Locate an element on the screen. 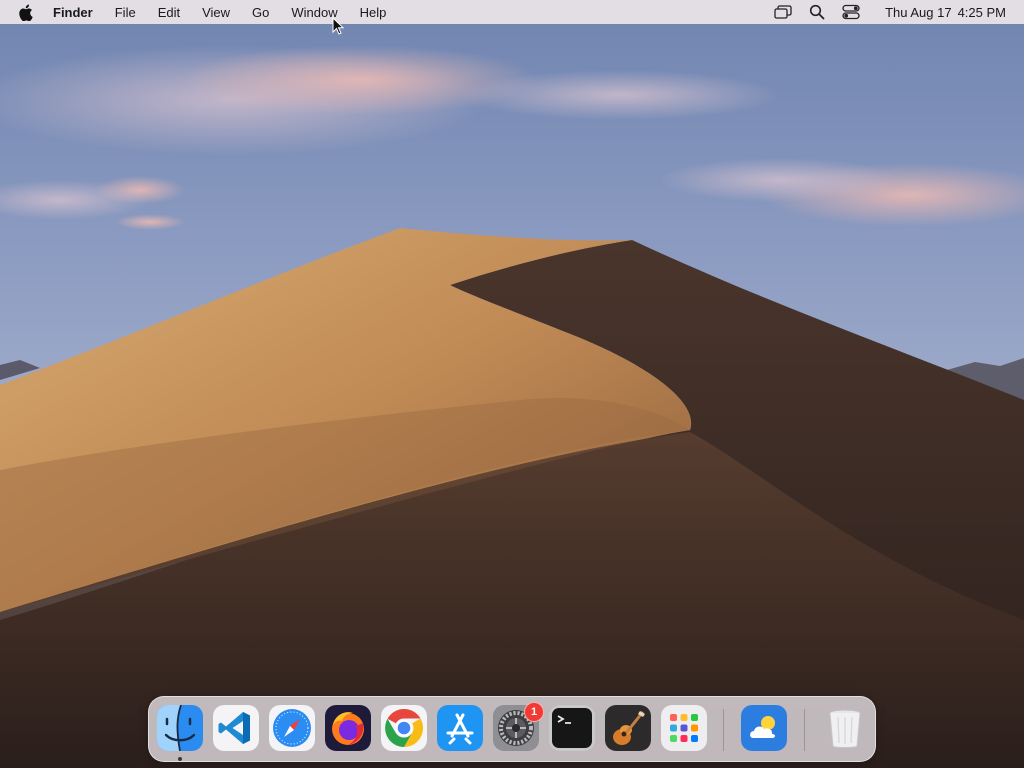  safari-icon is located at coordinates (292, 728).